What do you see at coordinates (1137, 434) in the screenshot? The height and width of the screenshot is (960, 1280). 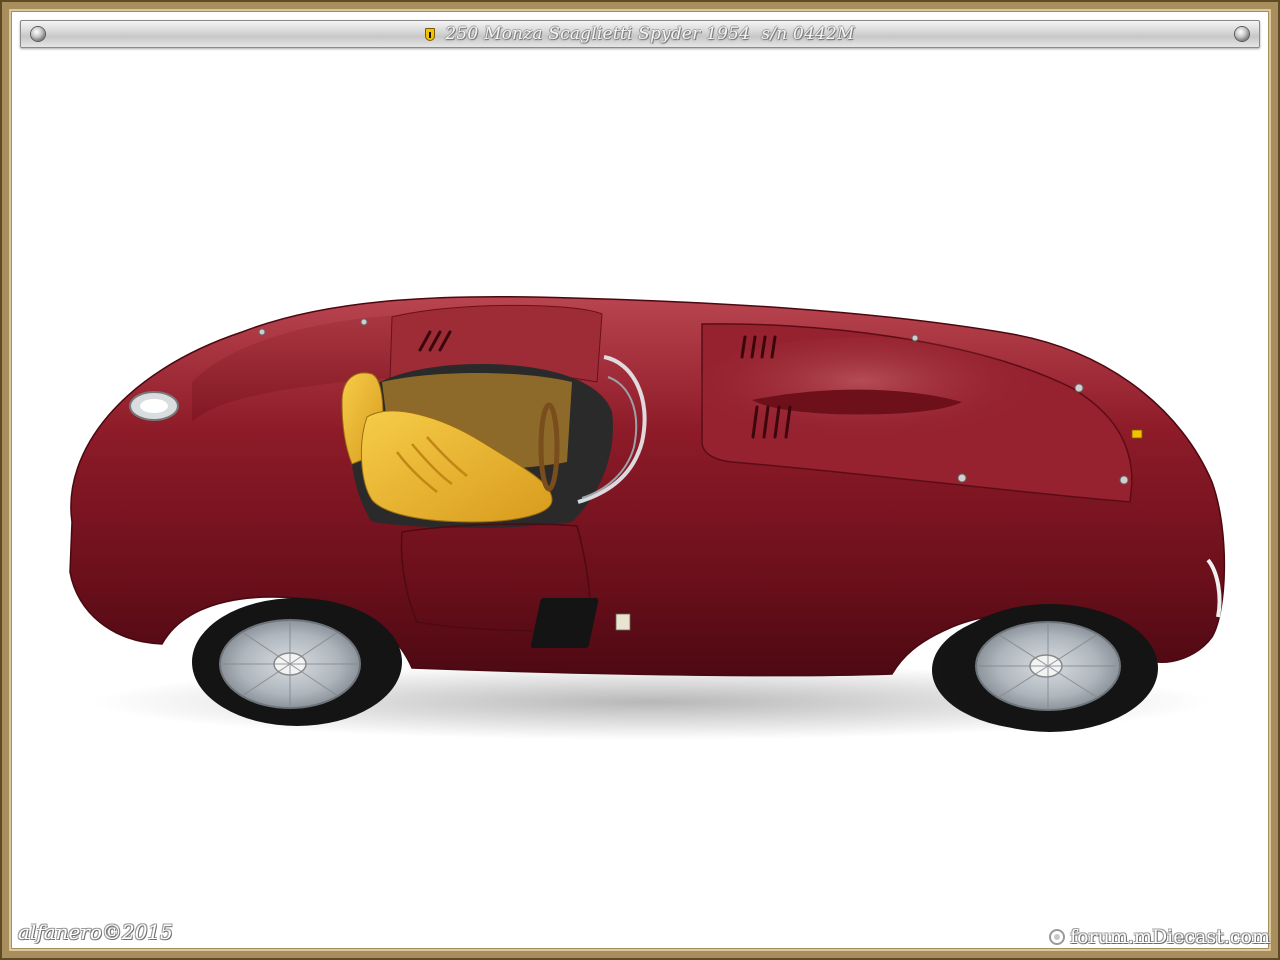 I see `hood-badge-icon` at bounding box center [1137, 434].